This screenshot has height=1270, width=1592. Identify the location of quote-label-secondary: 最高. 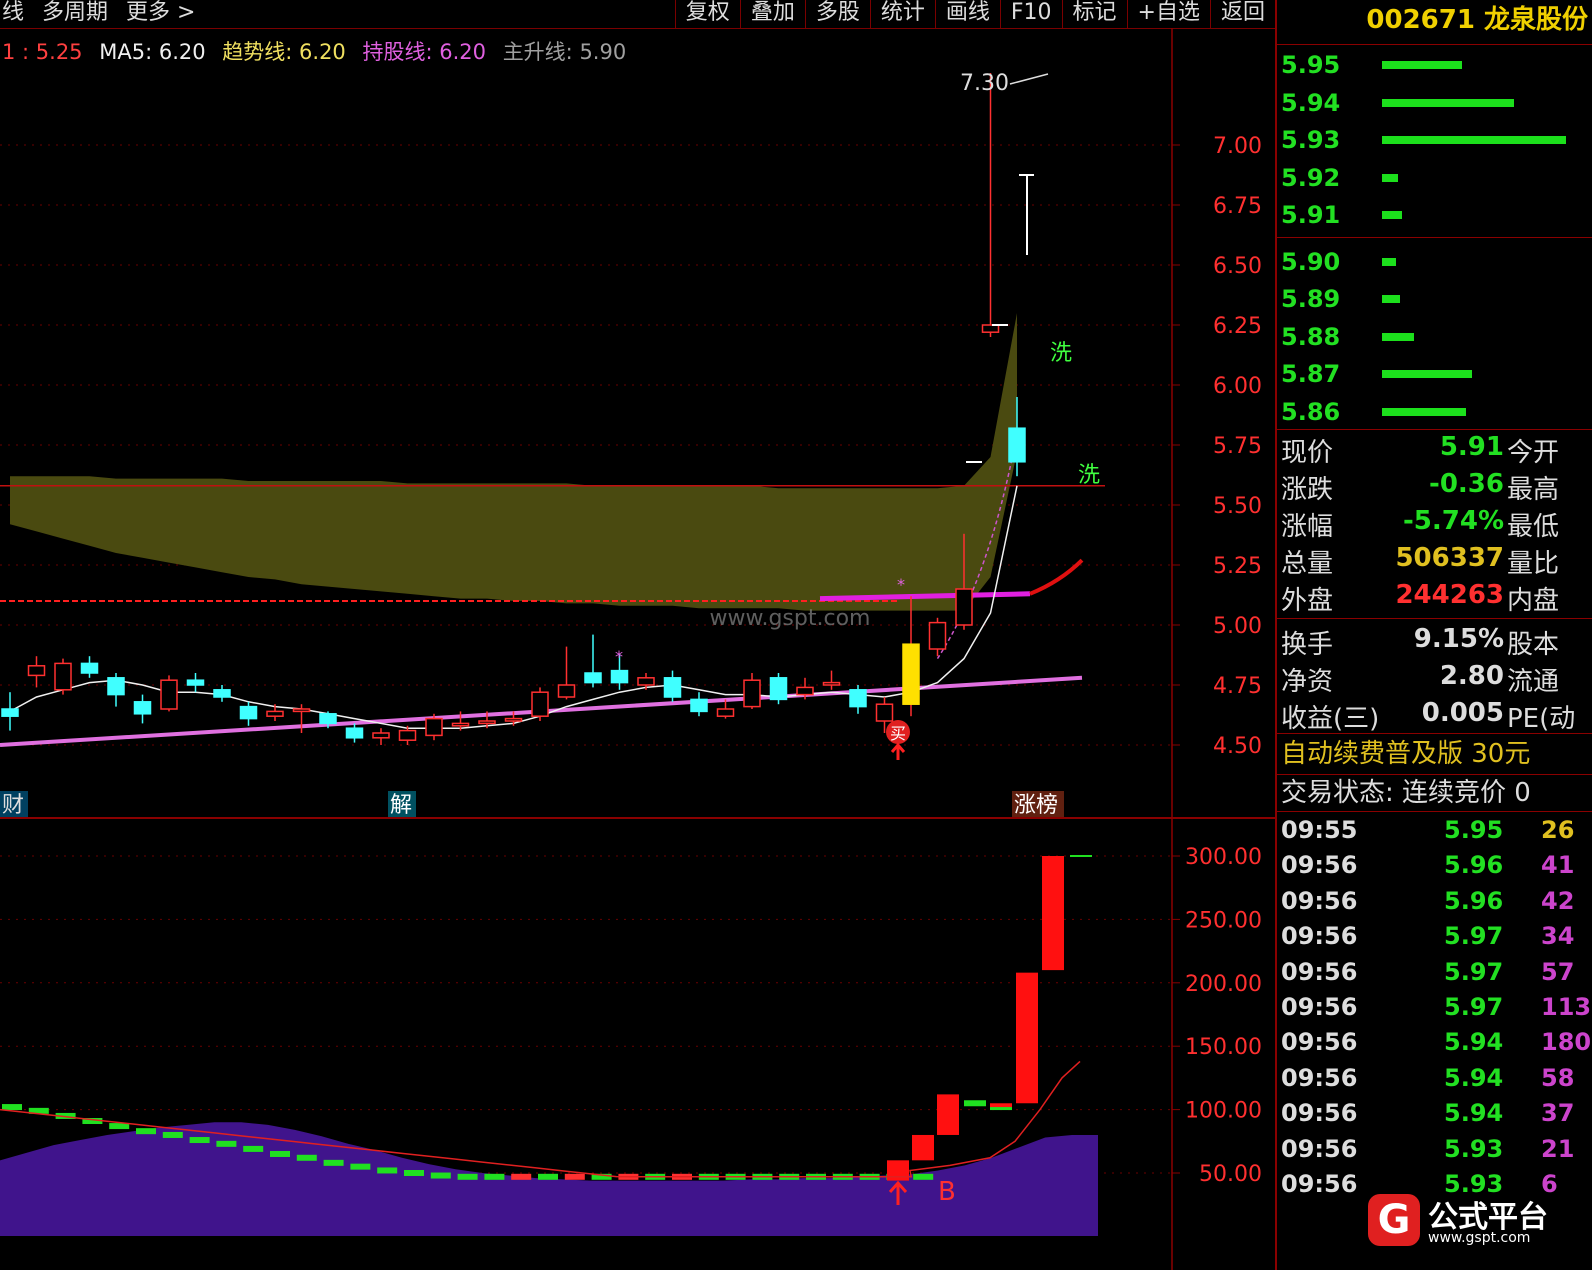
(1533, 490).